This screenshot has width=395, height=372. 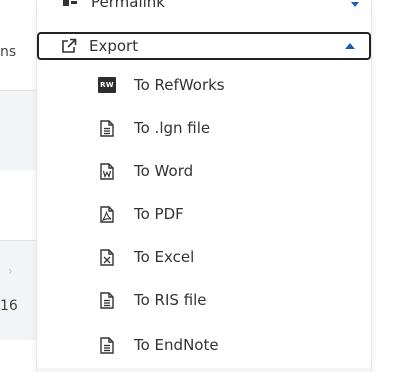 I want to click on chevron-up-icon, so click(x=350, y=46).